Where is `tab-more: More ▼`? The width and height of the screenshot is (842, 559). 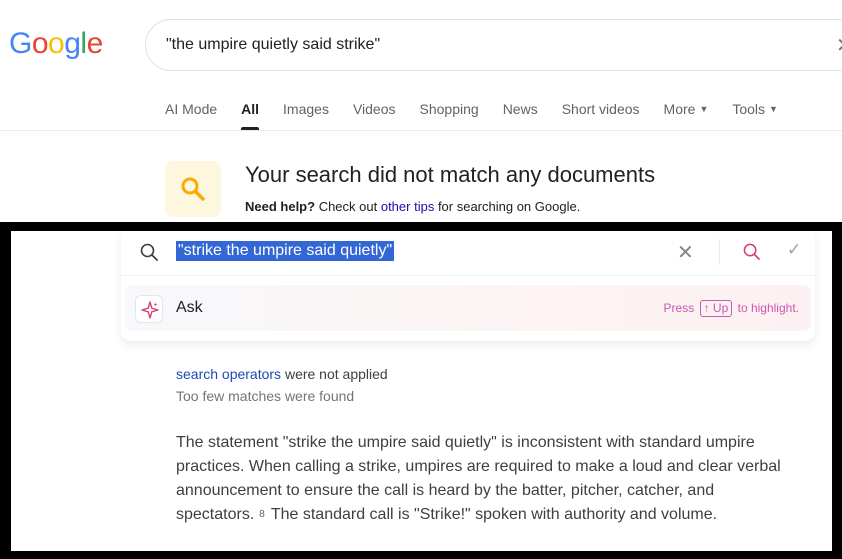 tab-more: More ▼ is located at coordinates (686, 116).